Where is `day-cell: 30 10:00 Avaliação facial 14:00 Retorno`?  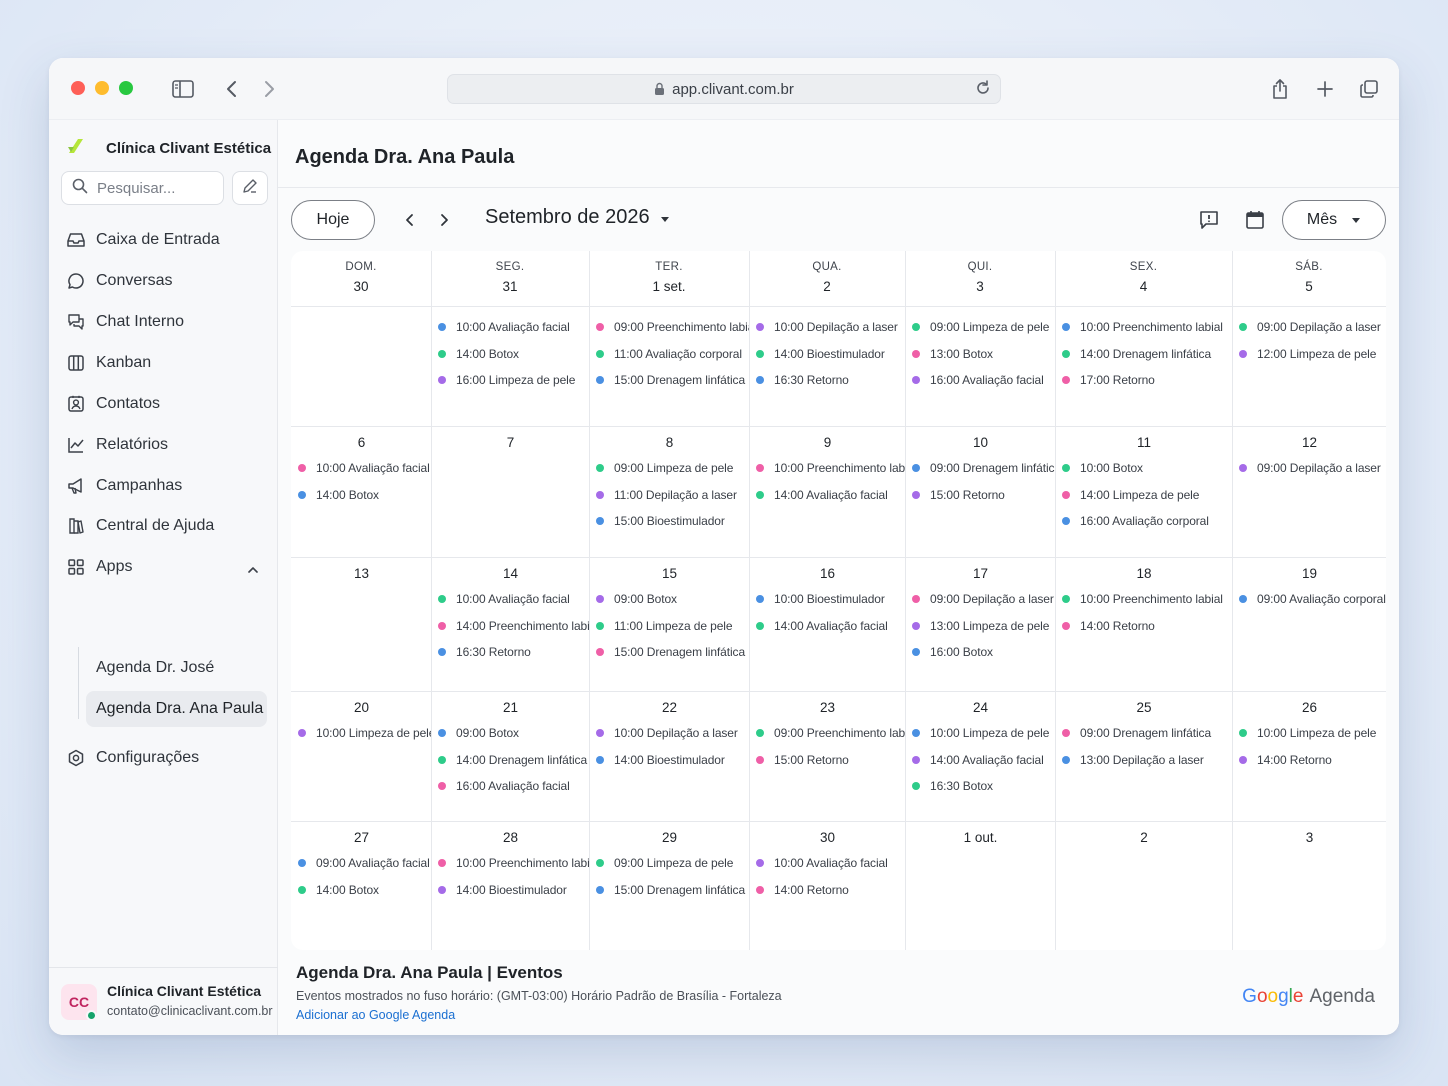 day-cell: 30 10:00 Avaliação facial 14:00 Retorno is located at coordinates (827, 885).